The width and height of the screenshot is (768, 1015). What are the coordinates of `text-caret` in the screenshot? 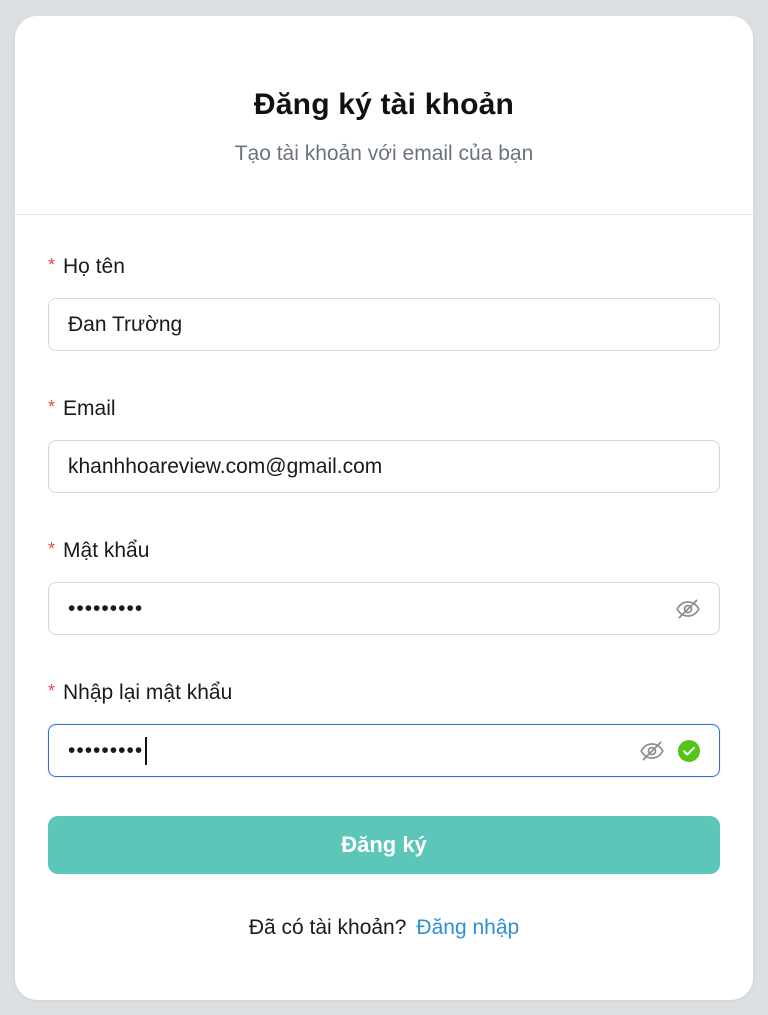 It's located at (146, 750).